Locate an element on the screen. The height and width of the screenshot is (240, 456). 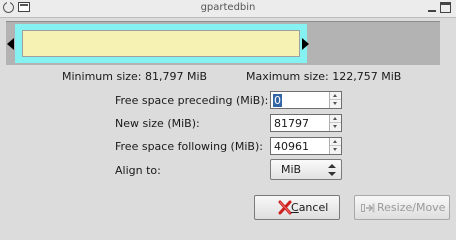
arrow-right-icon is located at coordinates (305, 44).